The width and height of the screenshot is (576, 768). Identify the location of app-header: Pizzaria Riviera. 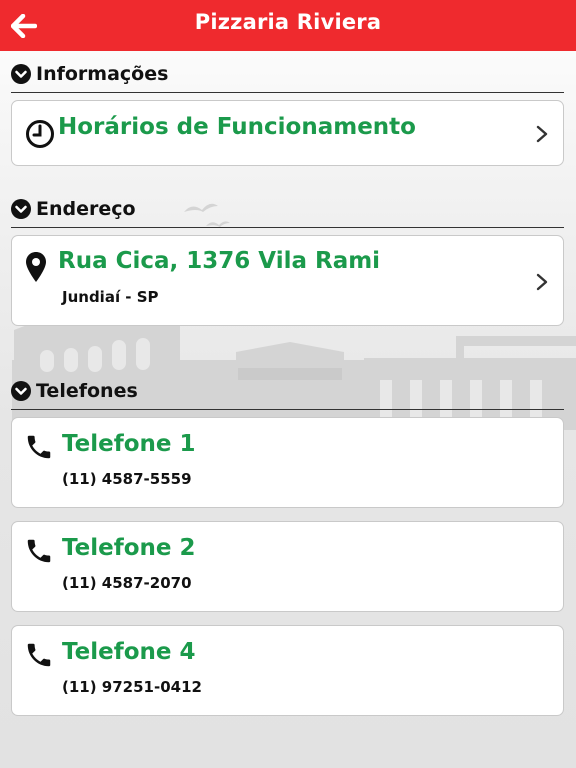
(288, 25).